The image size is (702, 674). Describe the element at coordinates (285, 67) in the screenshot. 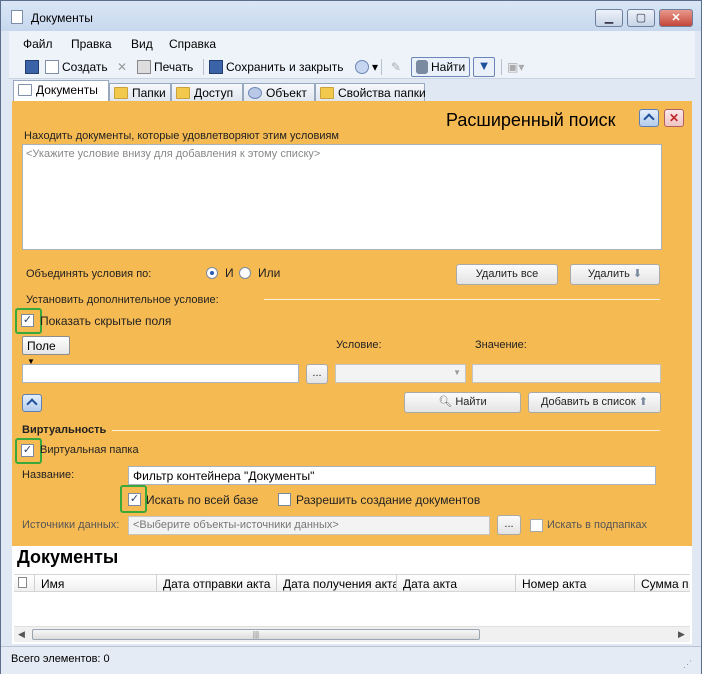

I see `save-close-label: Сохранить и закрыть` at that location.